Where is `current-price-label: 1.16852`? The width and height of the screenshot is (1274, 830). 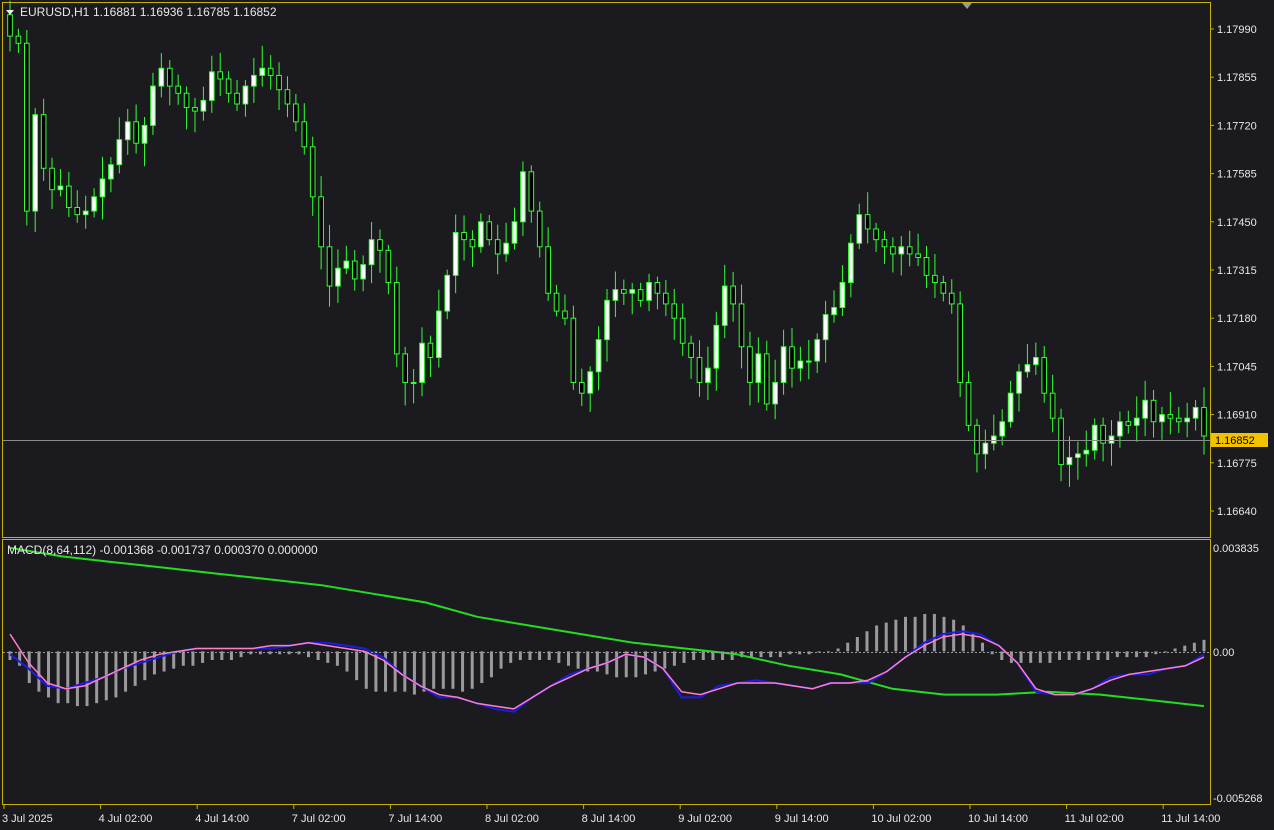
current-price-label: 1.16852 is located at coordinates (1235, 441).